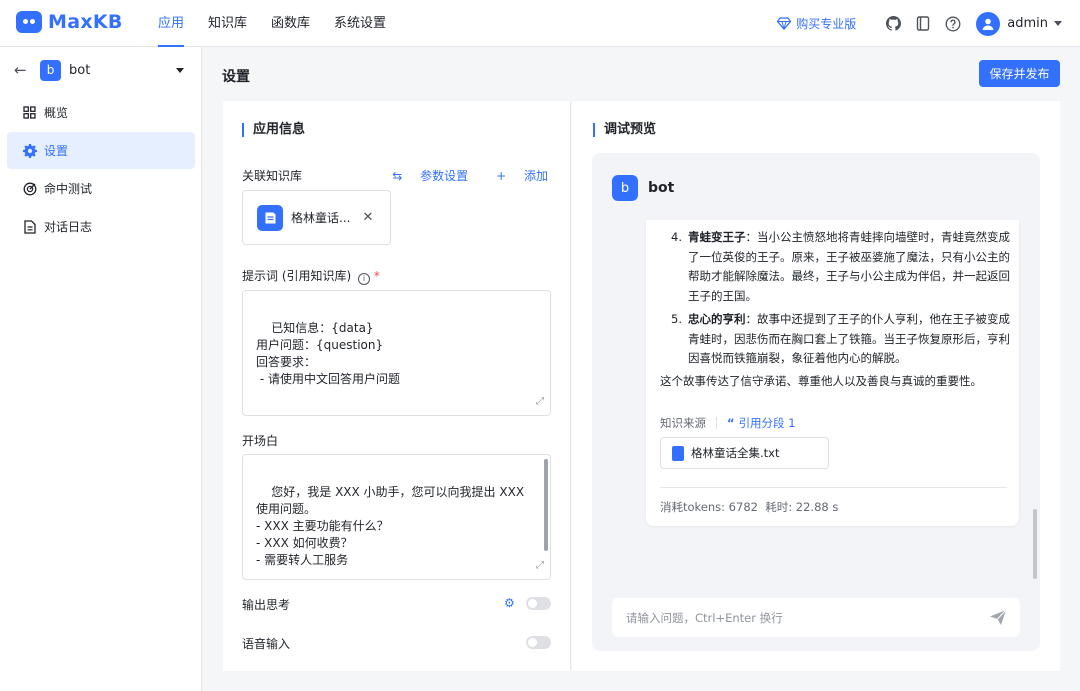 This screenshot has height=691, width=1080. What do you see at coordinates (29, 150) in the screenshot?
I see `gear-icon` at bounding box center [29, 150].